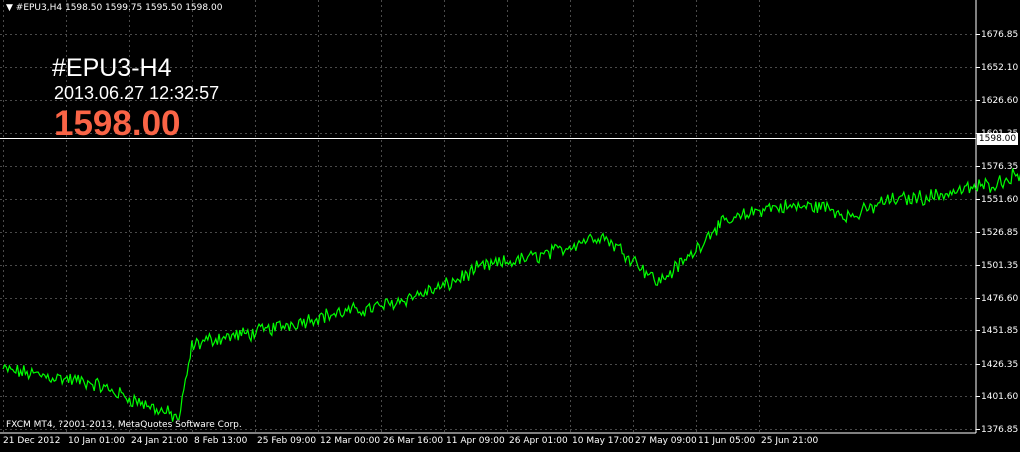  I want to click on y-tick-label: 1576.35, so click(1000, 166).